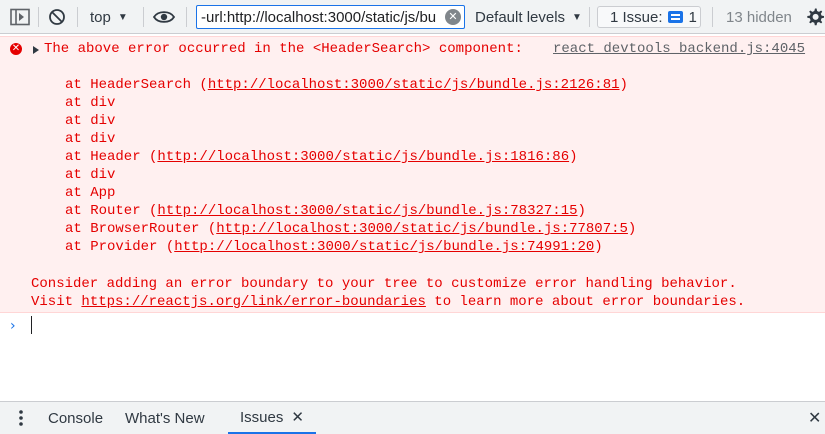 This screenshot has width=825, height=434. I want to click on sidebar-toggle-icon, so click(20, 17).